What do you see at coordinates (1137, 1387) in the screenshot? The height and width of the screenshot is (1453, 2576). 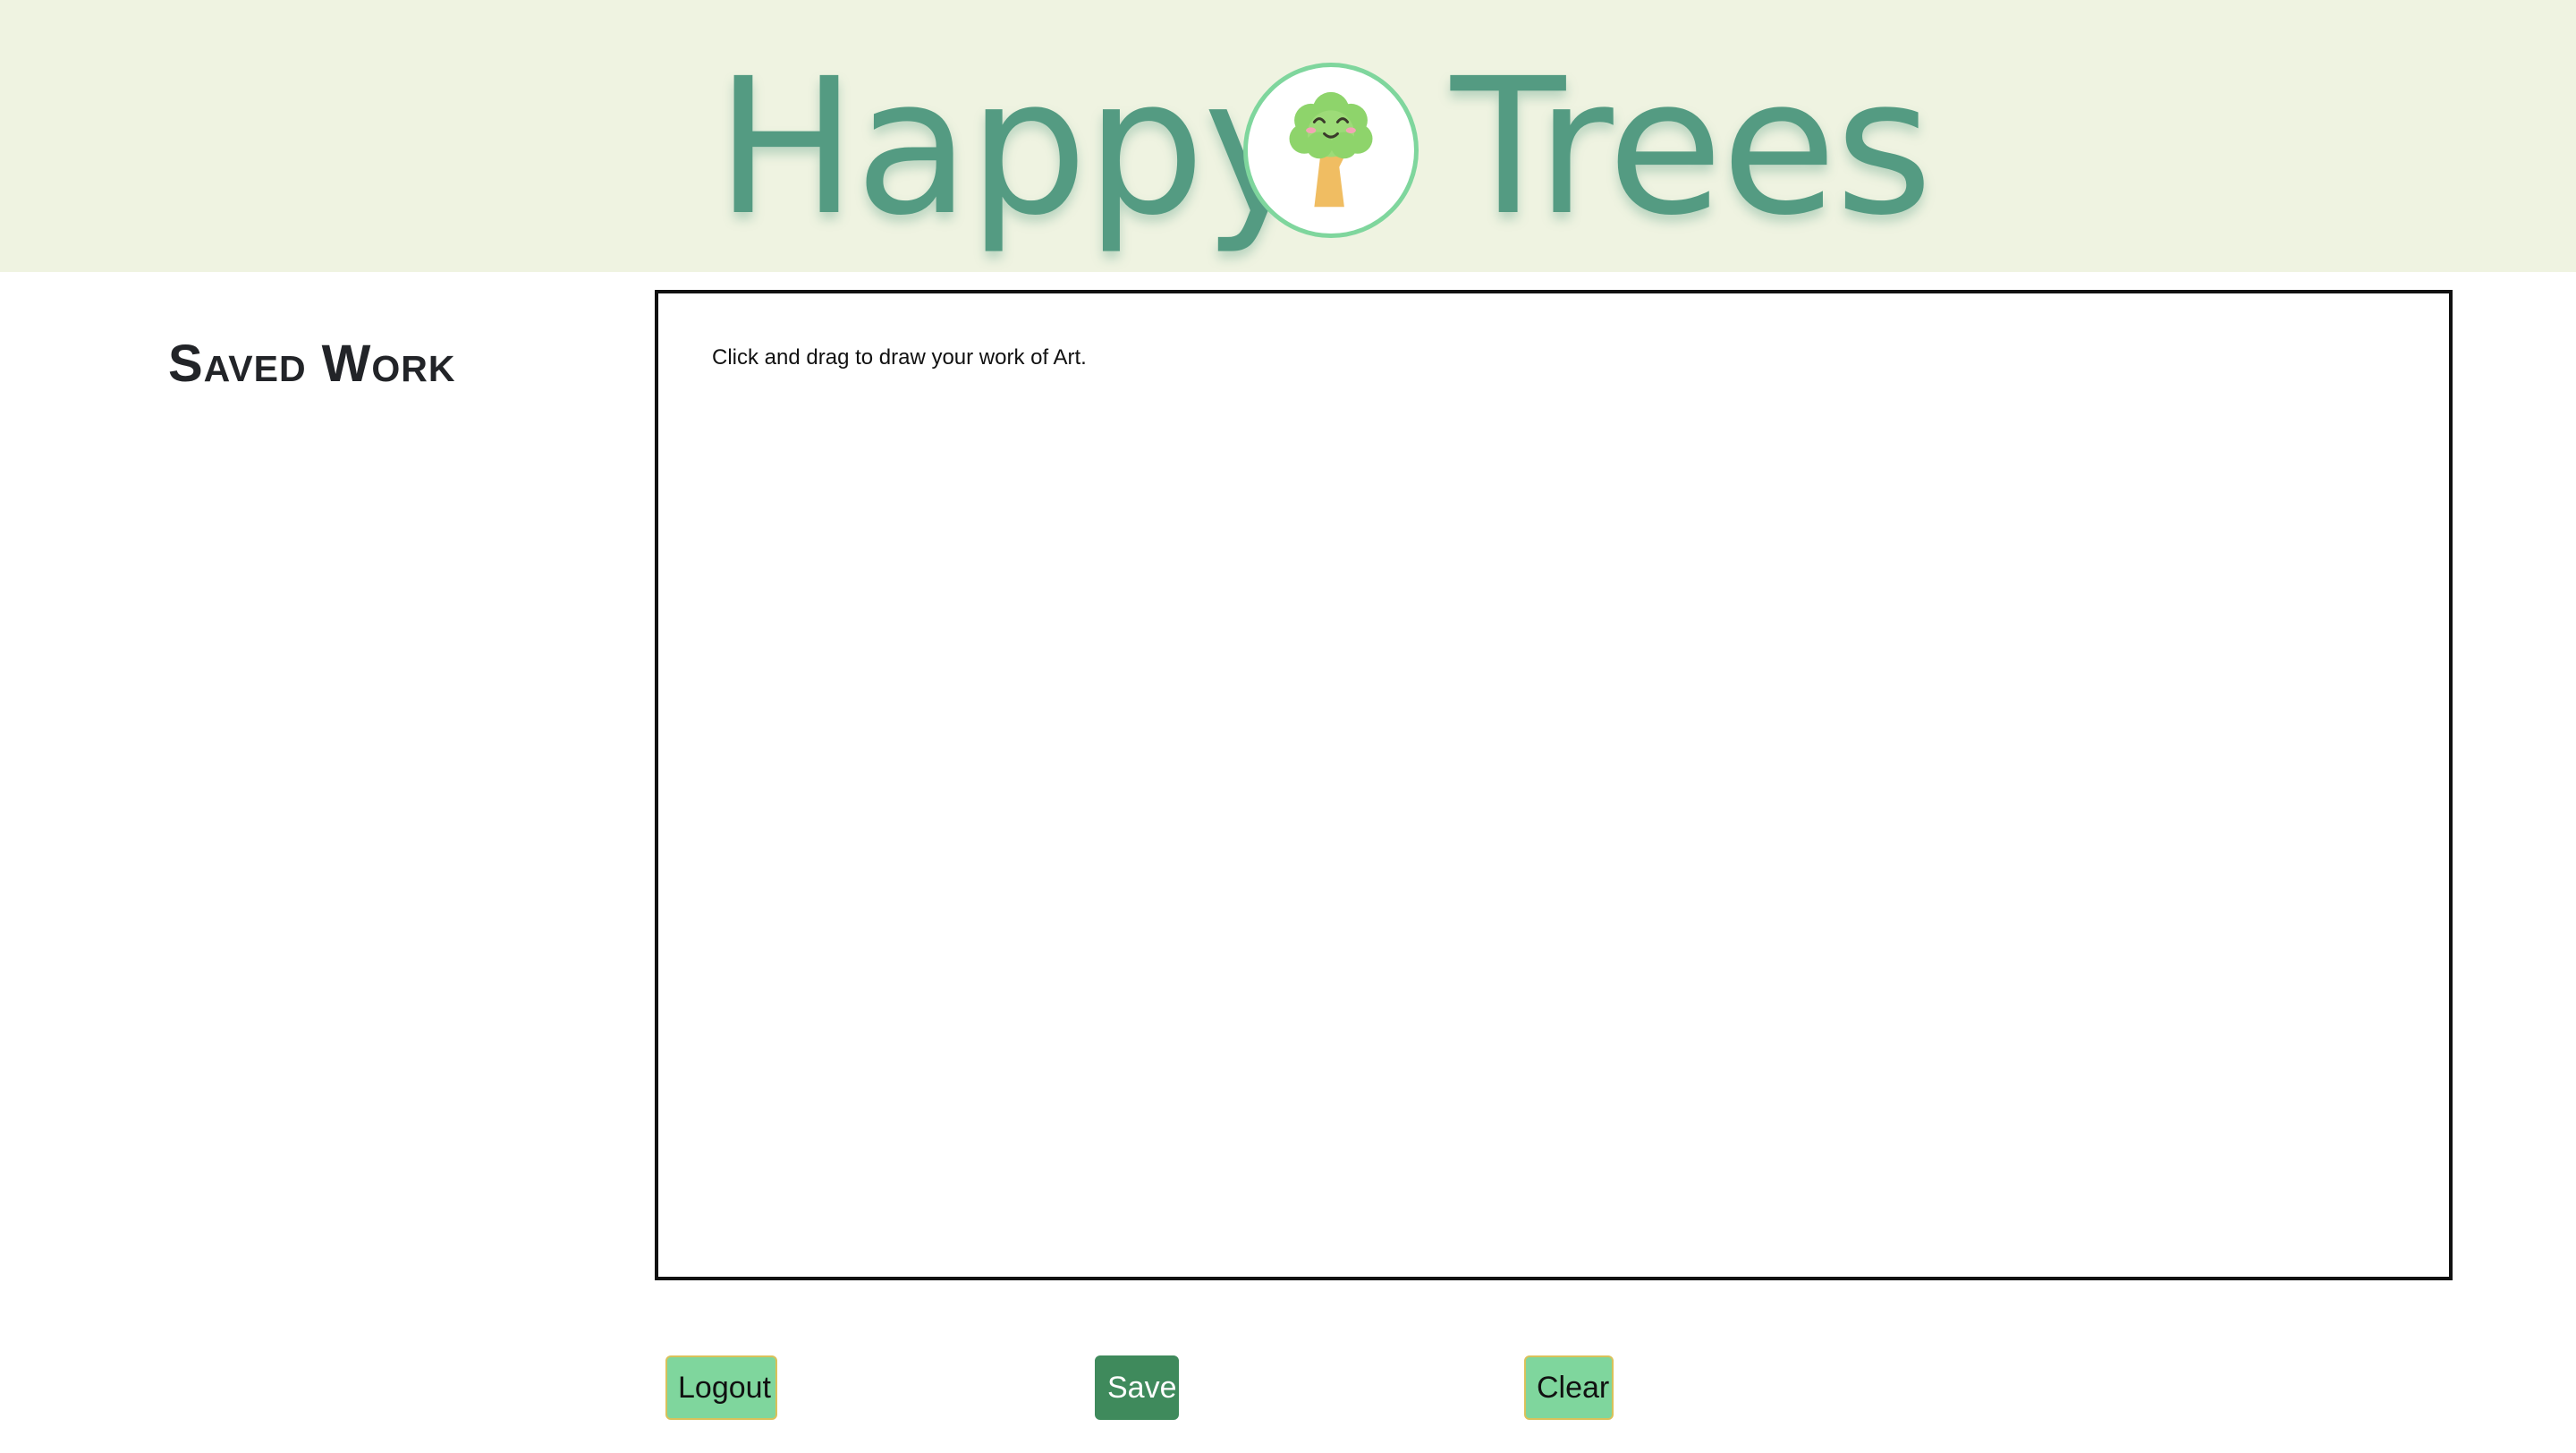 I see `save-button: Save` at bounding box center [1137, 1387].